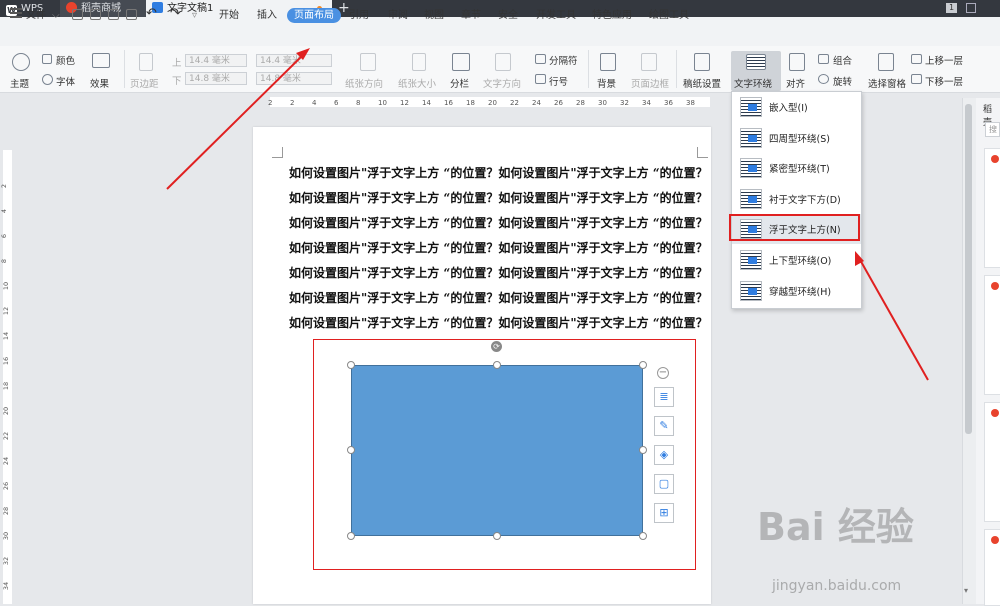  I want to click on annotation-arrow-float-option, so click(893, 319).